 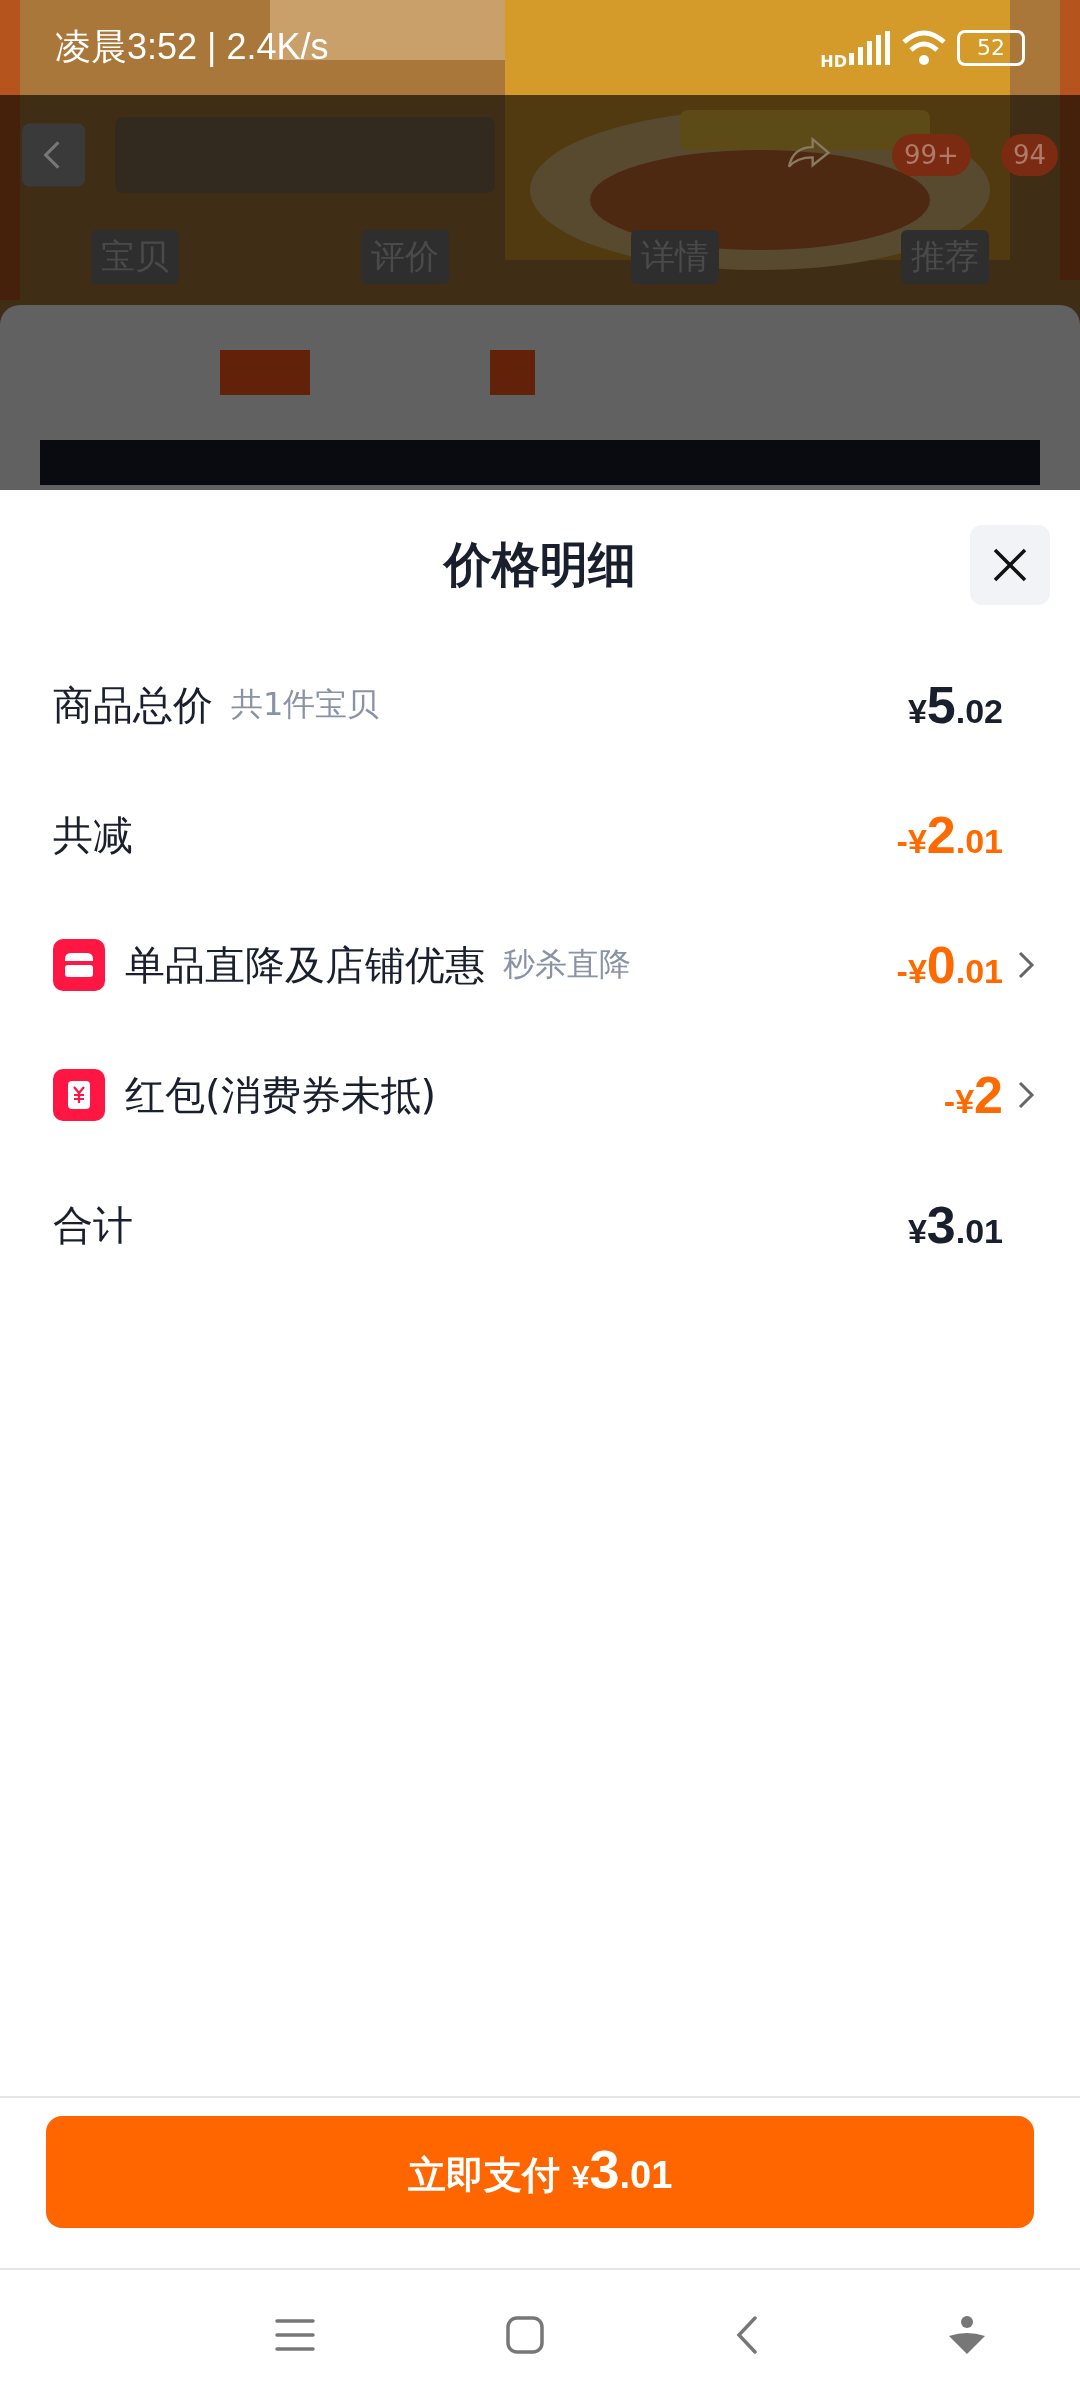 I want to click on row-amount: -¥2, so click(x=973, y=1095).